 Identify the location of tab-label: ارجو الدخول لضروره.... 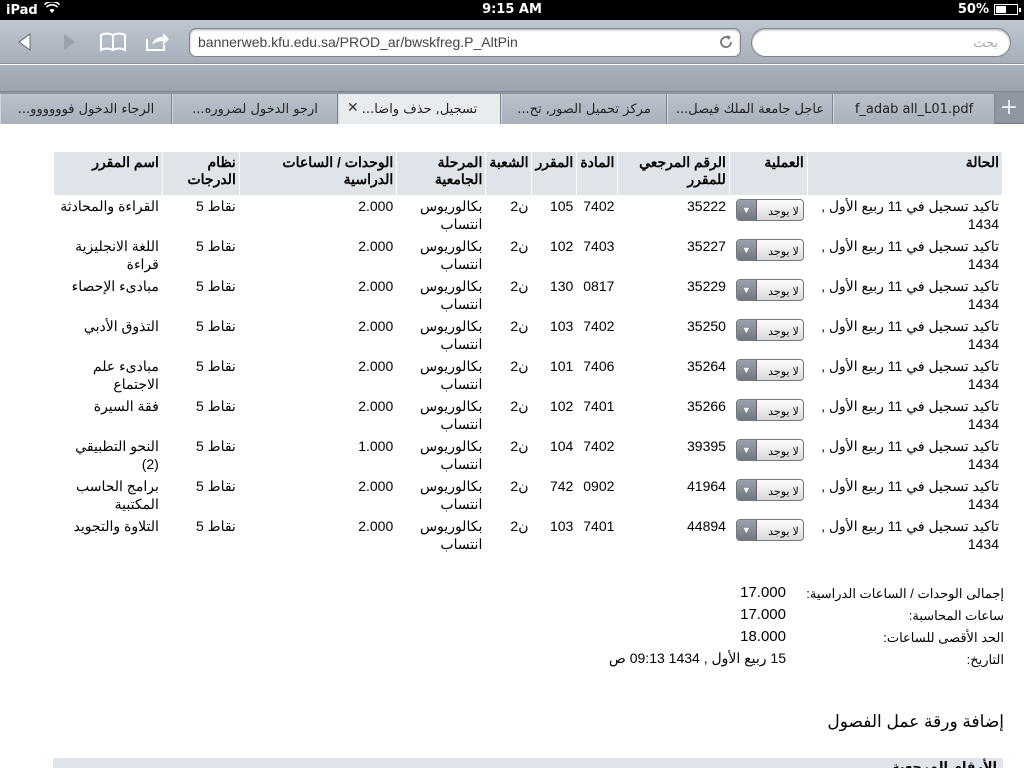
(255, 109).